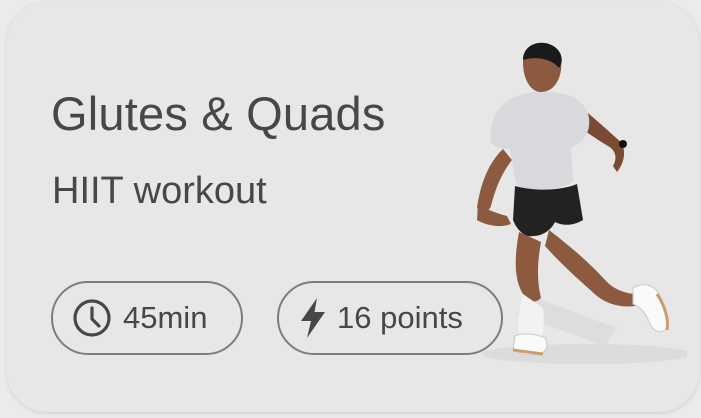  I want to click on workout-title: Glutes & Quads, so click(218, 113).